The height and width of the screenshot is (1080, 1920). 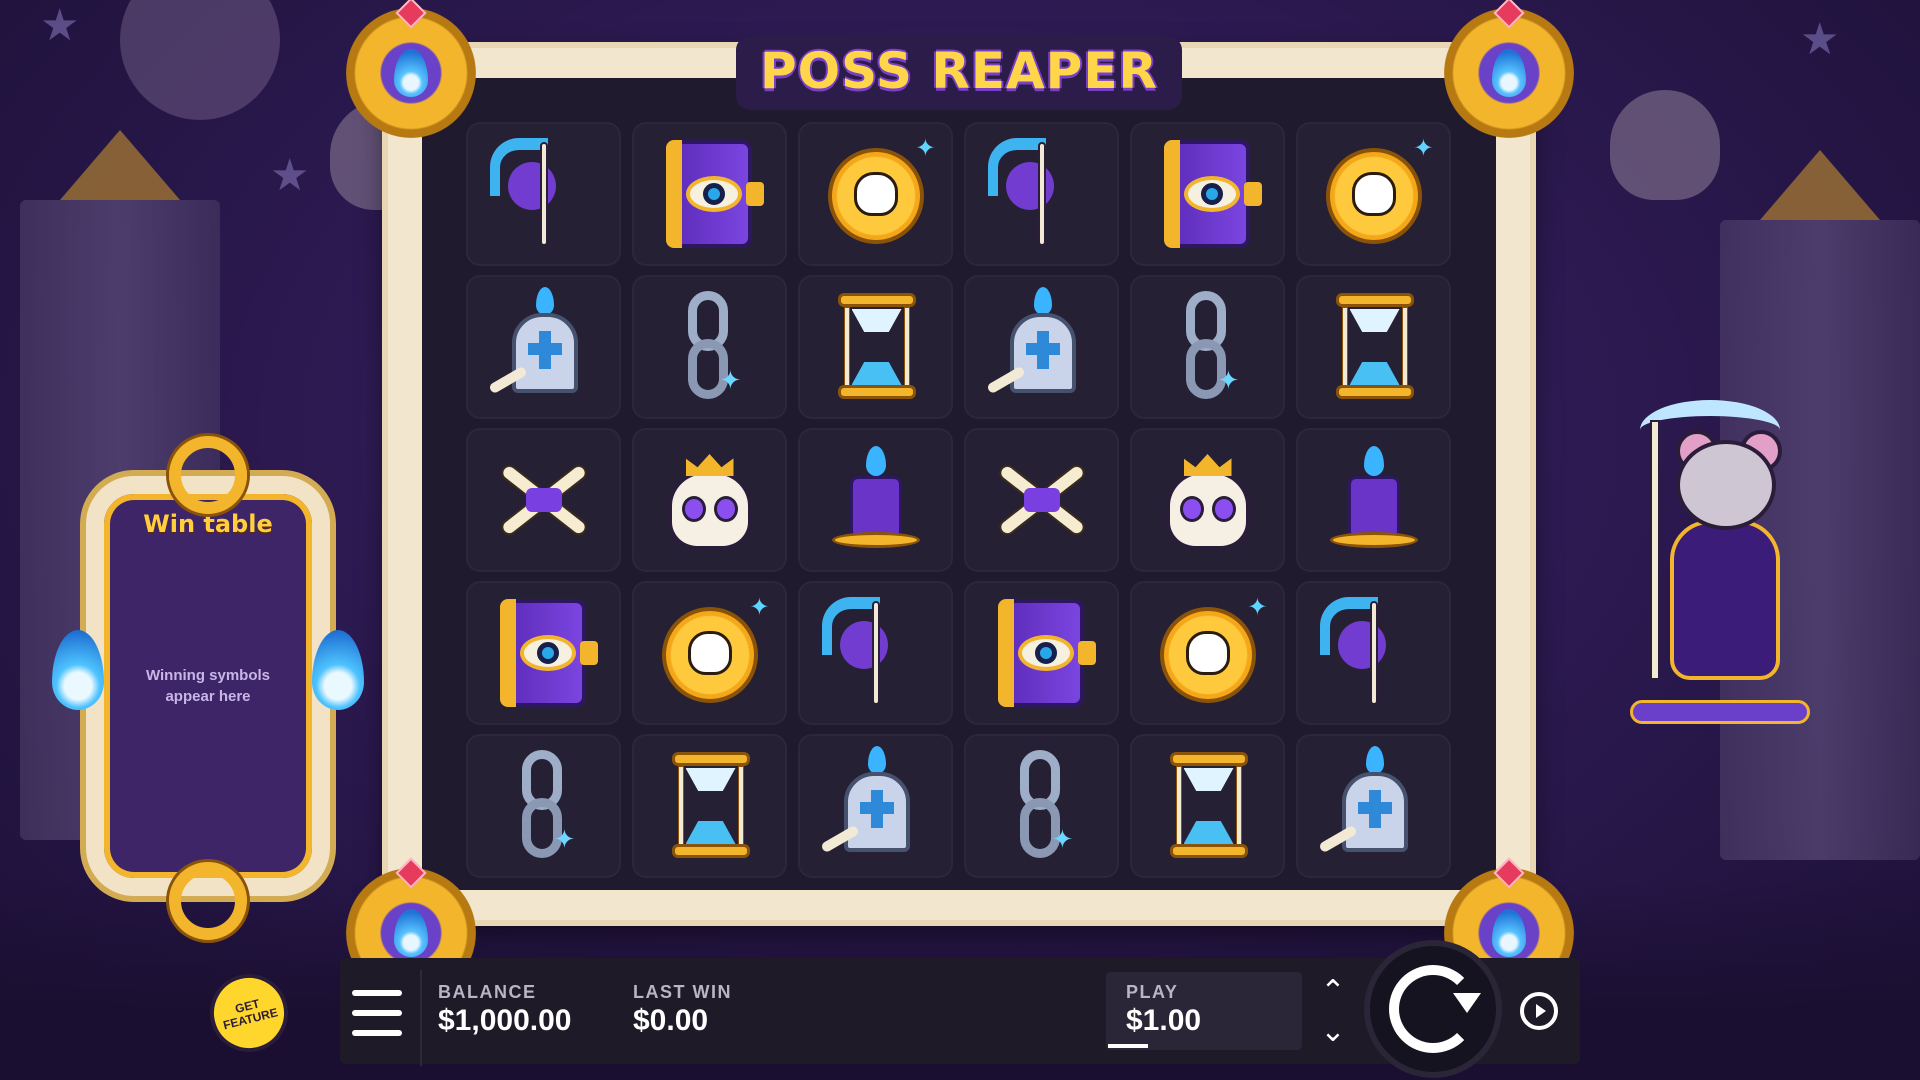 I want to click on mascot-progress-base, so click(x=1720, y=712).